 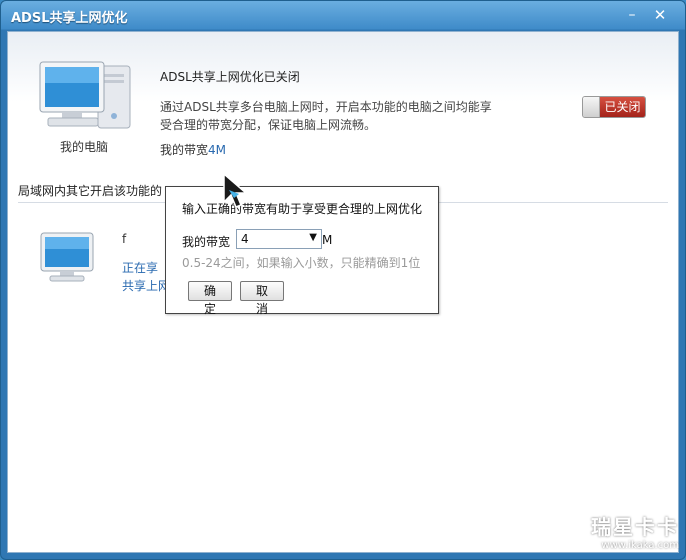 What do you see at coordinates (140, 268) in the screenshot?
I see `lan-computer-status: 正在享` at bounding box center [140, 268].